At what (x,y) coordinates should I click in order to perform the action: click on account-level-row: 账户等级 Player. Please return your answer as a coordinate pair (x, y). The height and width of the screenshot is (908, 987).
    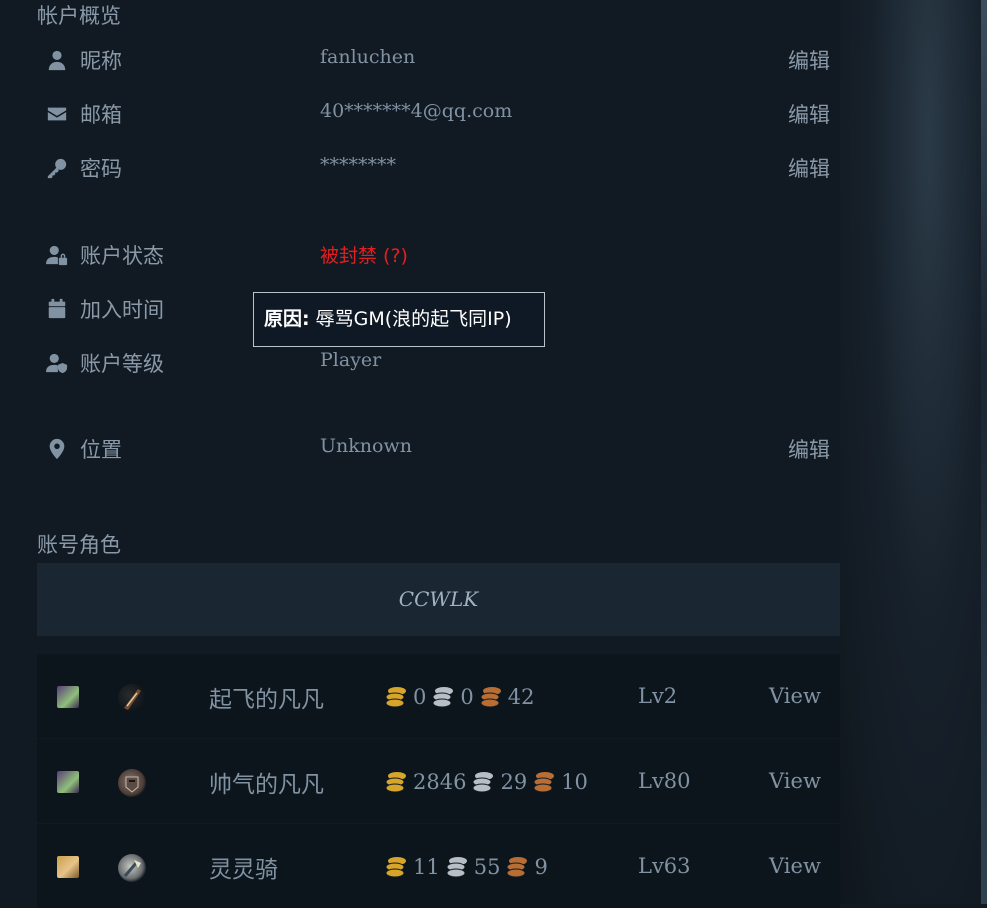
    Looking at the image, I should click on (420, 364).